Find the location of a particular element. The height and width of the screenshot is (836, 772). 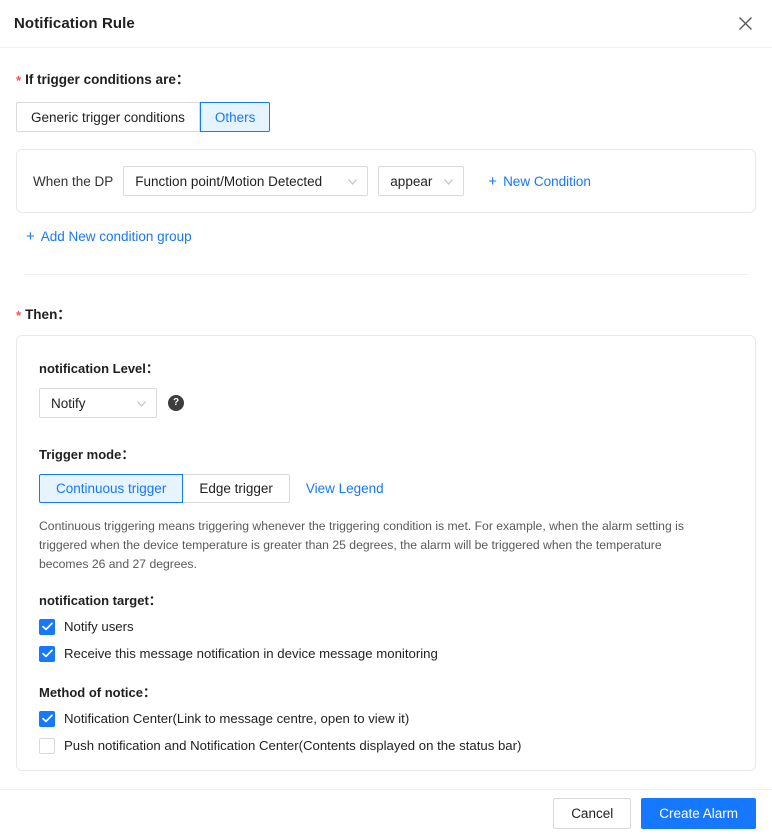

method-of-notice-label: Method of notice： is located at coordinates (97, 692).